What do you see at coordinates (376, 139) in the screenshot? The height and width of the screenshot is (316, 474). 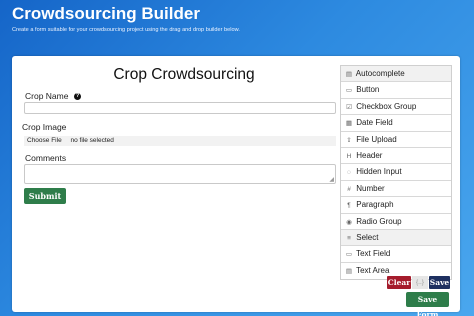 I see `palette-item-label: File Upload` at bounding box center [376, 139].